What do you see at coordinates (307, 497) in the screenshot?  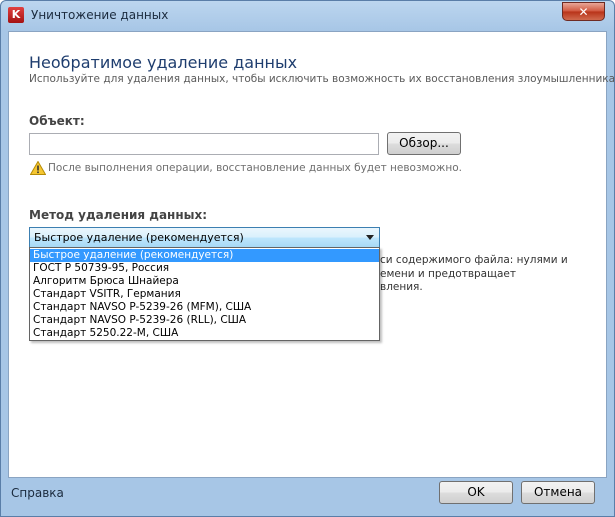 I see `bottom-bar: Справка OK Отмена` at bounding box center [307, 497].